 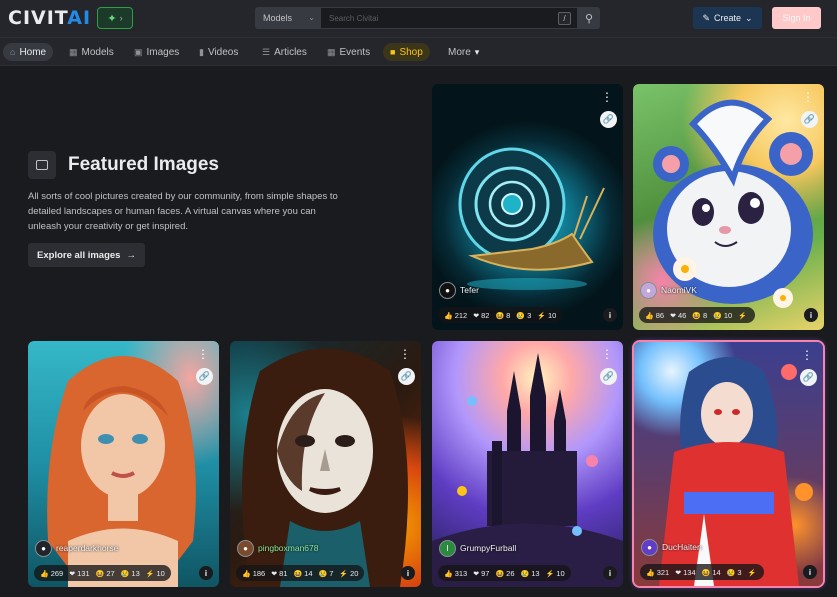 I want to click on civitai-logo: CIVITAI, so click(x=49, y=18).